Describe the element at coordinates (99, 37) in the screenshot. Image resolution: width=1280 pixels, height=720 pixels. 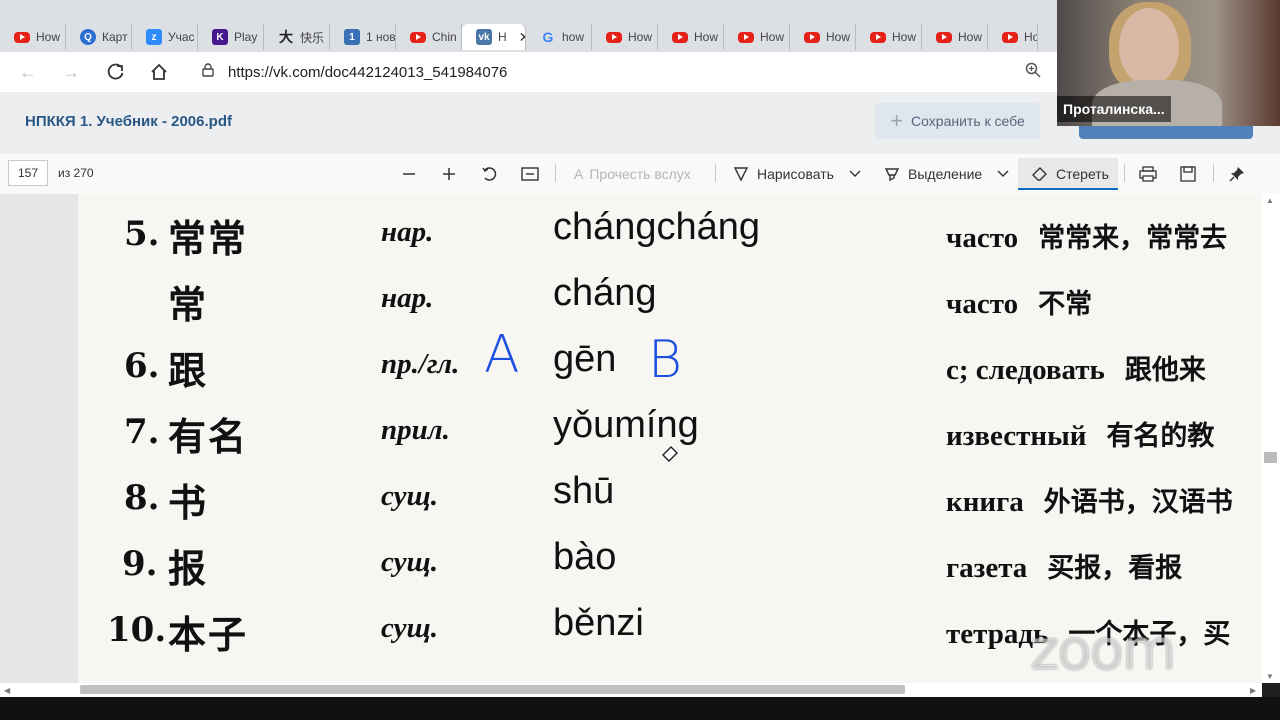
I see `browser-tab: Q Карт` at that location.